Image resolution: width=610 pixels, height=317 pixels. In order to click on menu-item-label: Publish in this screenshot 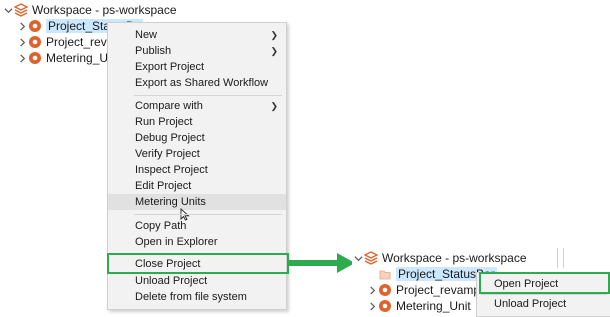, I will do `click(153, 51)`.